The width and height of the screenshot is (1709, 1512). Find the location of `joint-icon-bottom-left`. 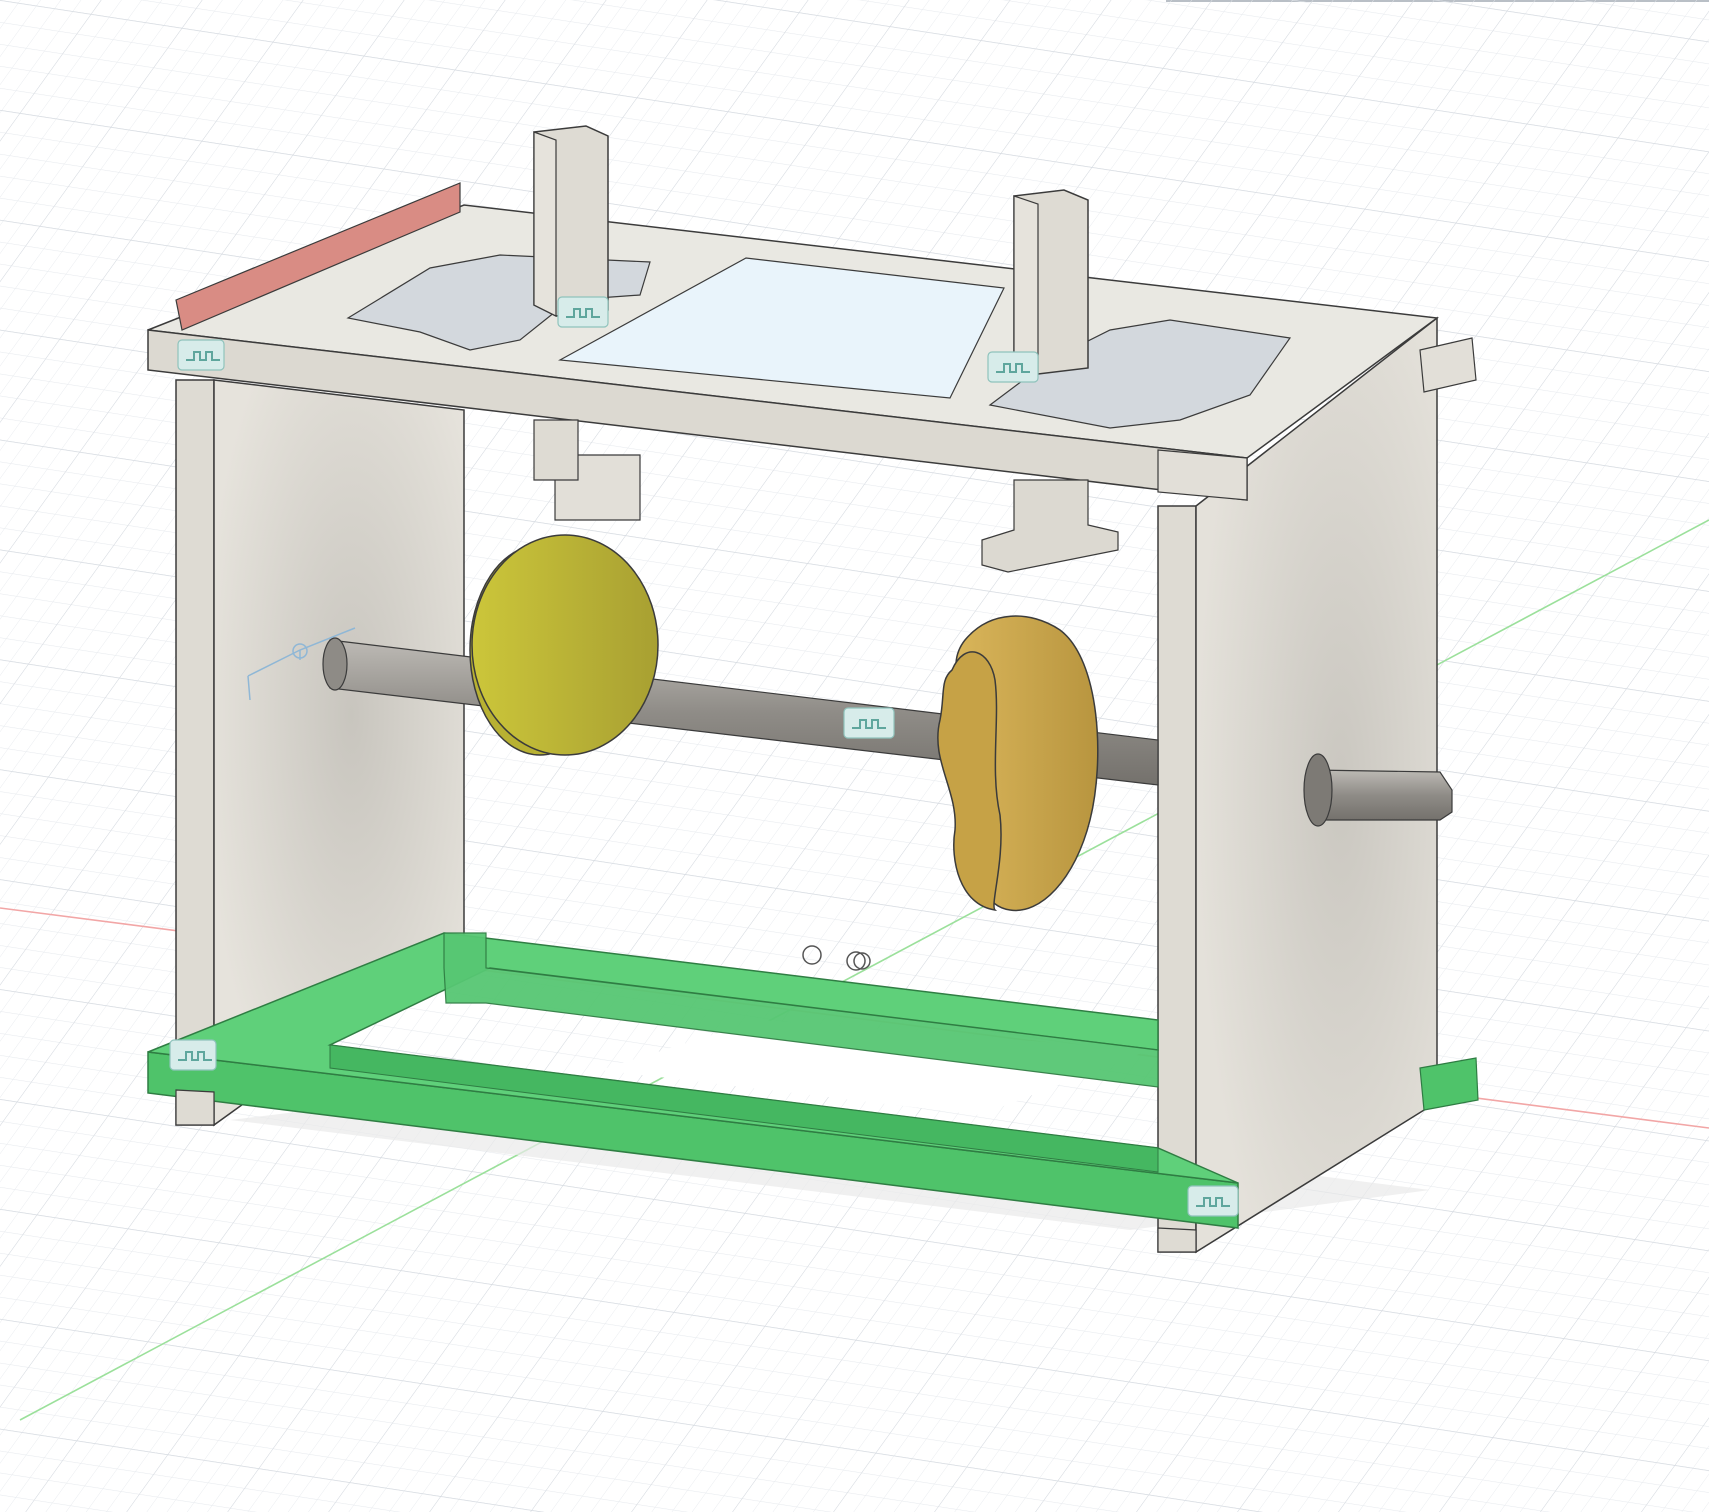

joint-icon-bottom-left is located at coordinates (193, 1055).